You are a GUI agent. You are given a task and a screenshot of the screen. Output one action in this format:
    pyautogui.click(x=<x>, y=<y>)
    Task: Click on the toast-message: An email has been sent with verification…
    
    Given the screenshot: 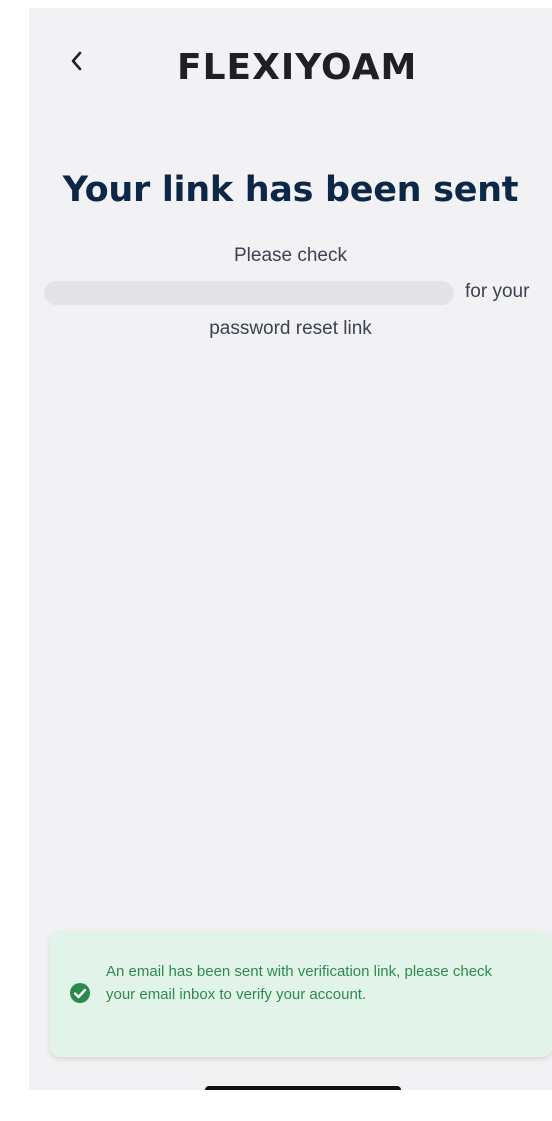 What is the action you would take?
    pyautogui.click(x=299, y=983)
    